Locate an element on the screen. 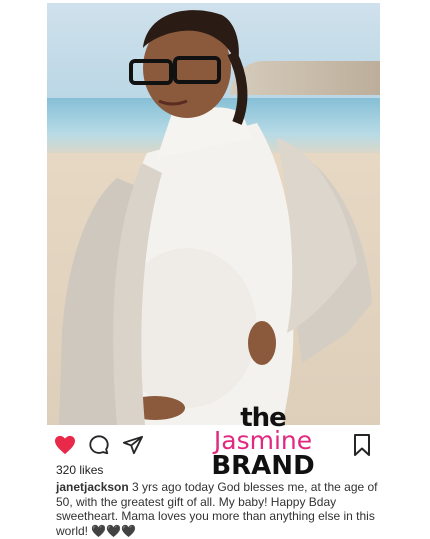 Image resolution: width=430 pixels, height=539 pixels. watermark-brand: BRAND is located at coordinates (263, 466).